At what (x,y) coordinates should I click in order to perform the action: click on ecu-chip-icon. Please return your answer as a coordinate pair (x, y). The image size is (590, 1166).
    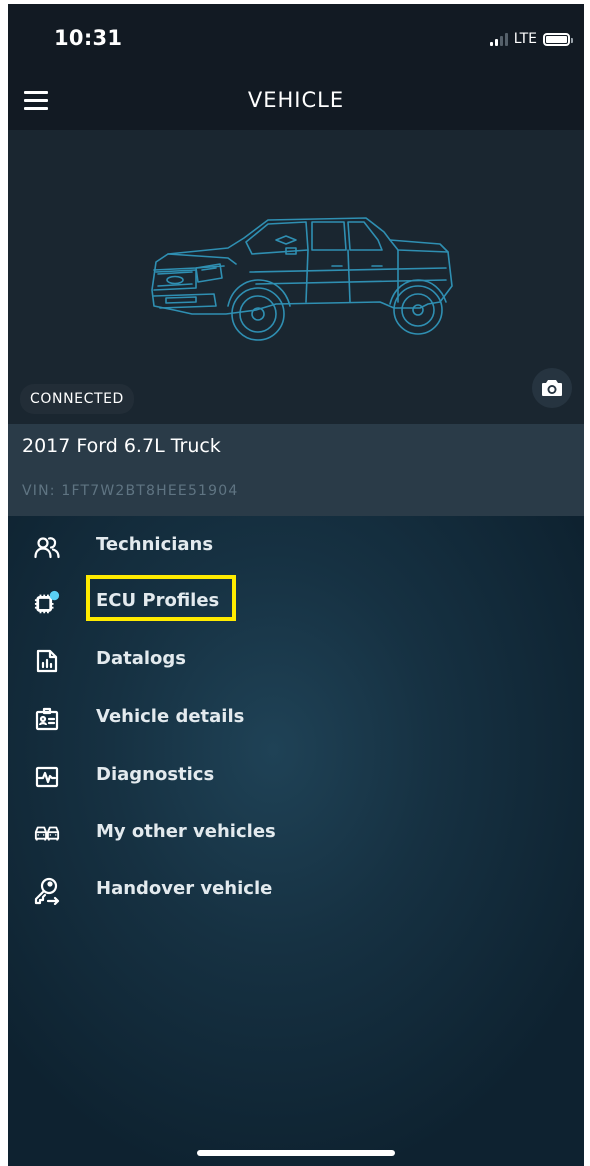
    Looking at the image, I should click on (47, 603).